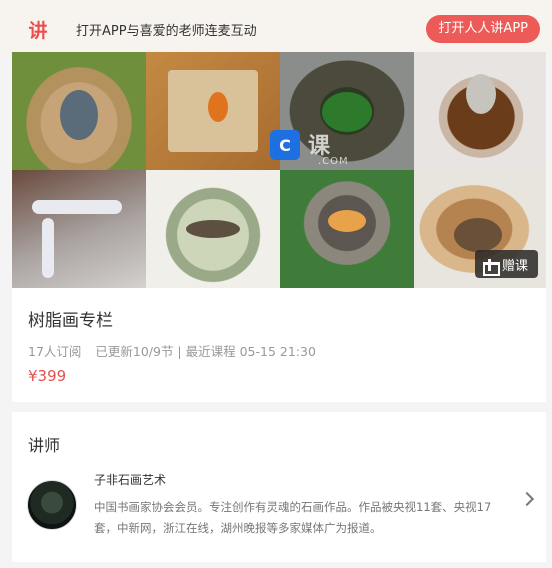 This screenshot has width=552, height=568. Describe the element at coordinates (55, 351) in the screenshot. I see `subscriber-count: 17人订阅` at that location.